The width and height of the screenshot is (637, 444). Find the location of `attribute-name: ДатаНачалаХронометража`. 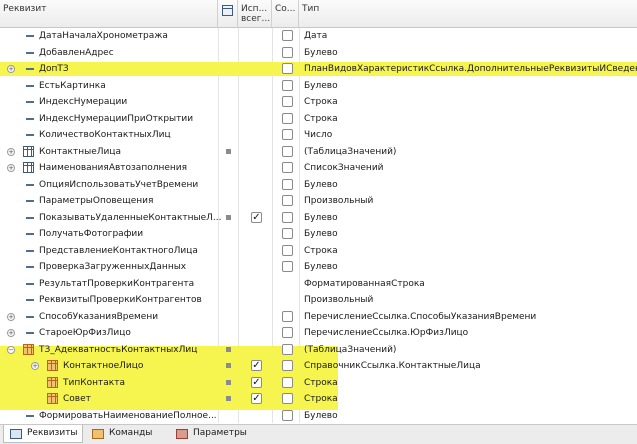

attribute-name: ДатаНачалаХронометража is located at coordinates (103, 36).